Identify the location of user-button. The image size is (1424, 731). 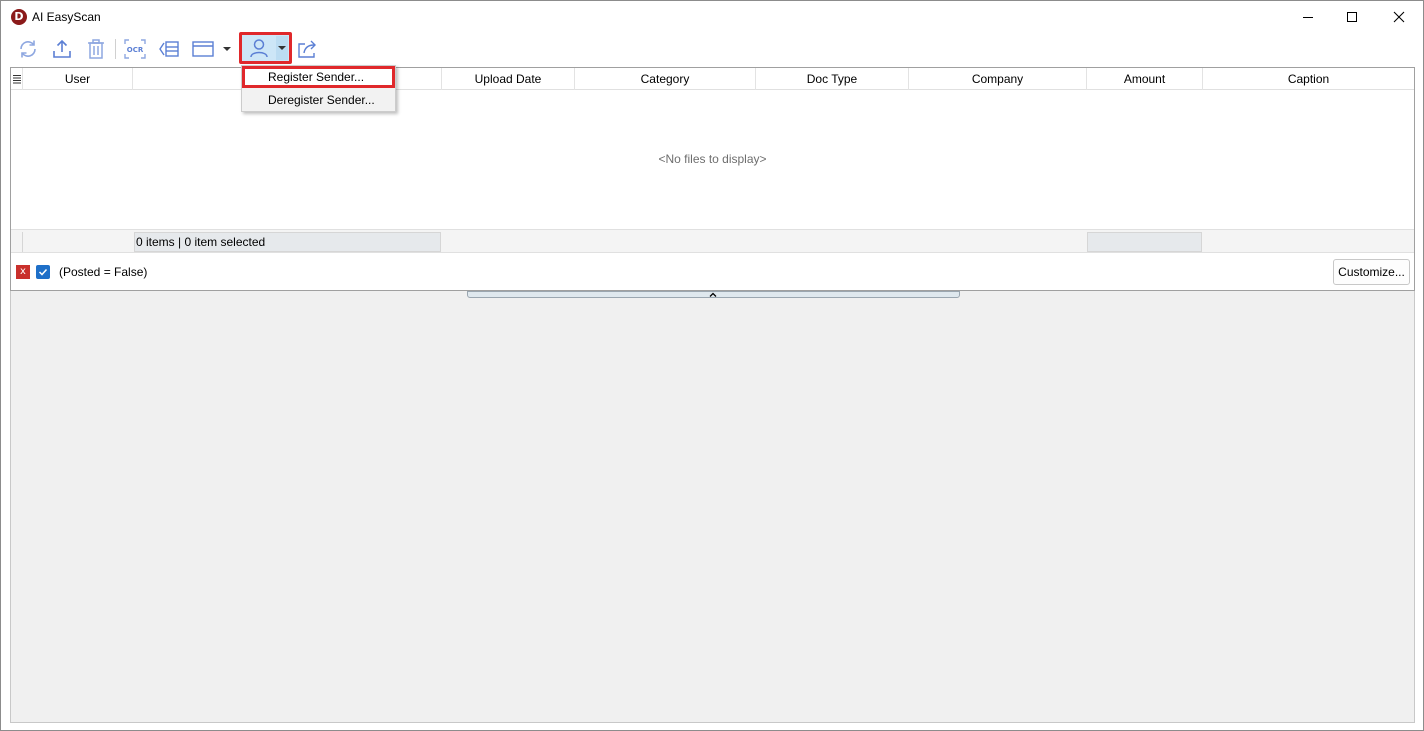
(259, 48).